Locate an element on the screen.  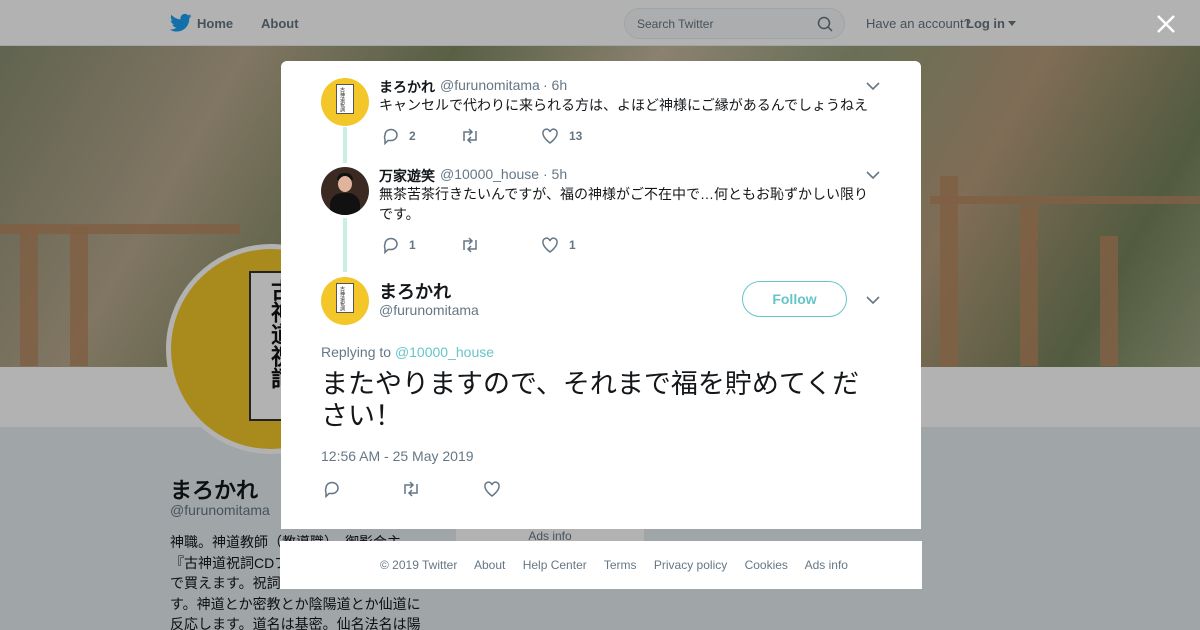
reply-count: 2 is located at coordinates (412, 136).